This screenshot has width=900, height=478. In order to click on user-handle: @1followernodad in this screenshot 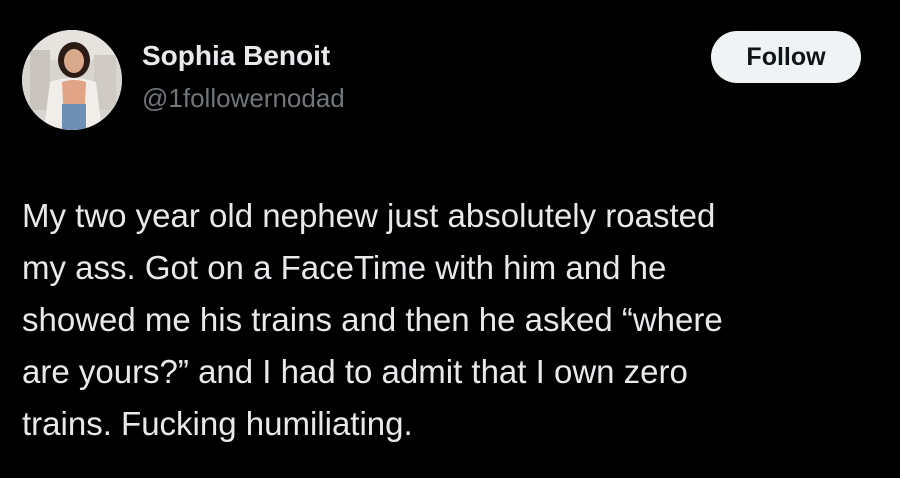, I will do `click(243, 98)`.